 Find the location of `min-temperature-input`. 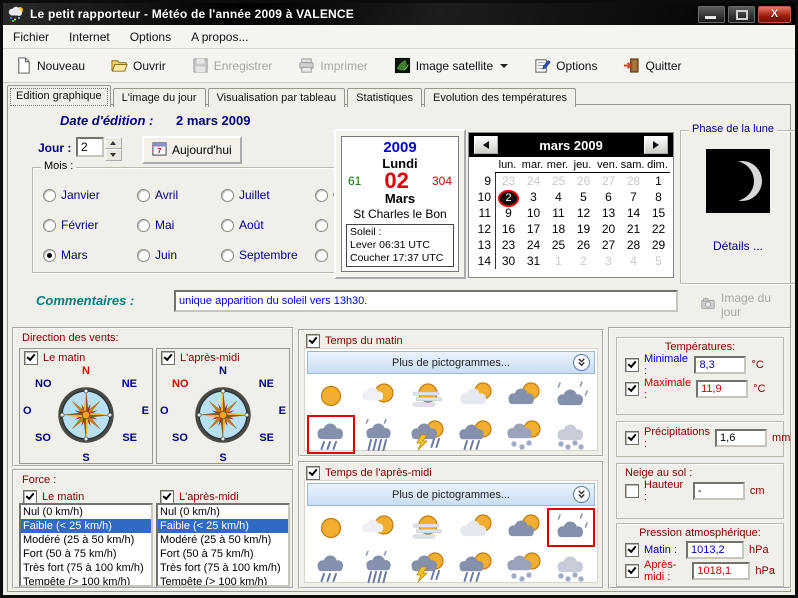

min-temperature-input is located at coordinates (720, 365).